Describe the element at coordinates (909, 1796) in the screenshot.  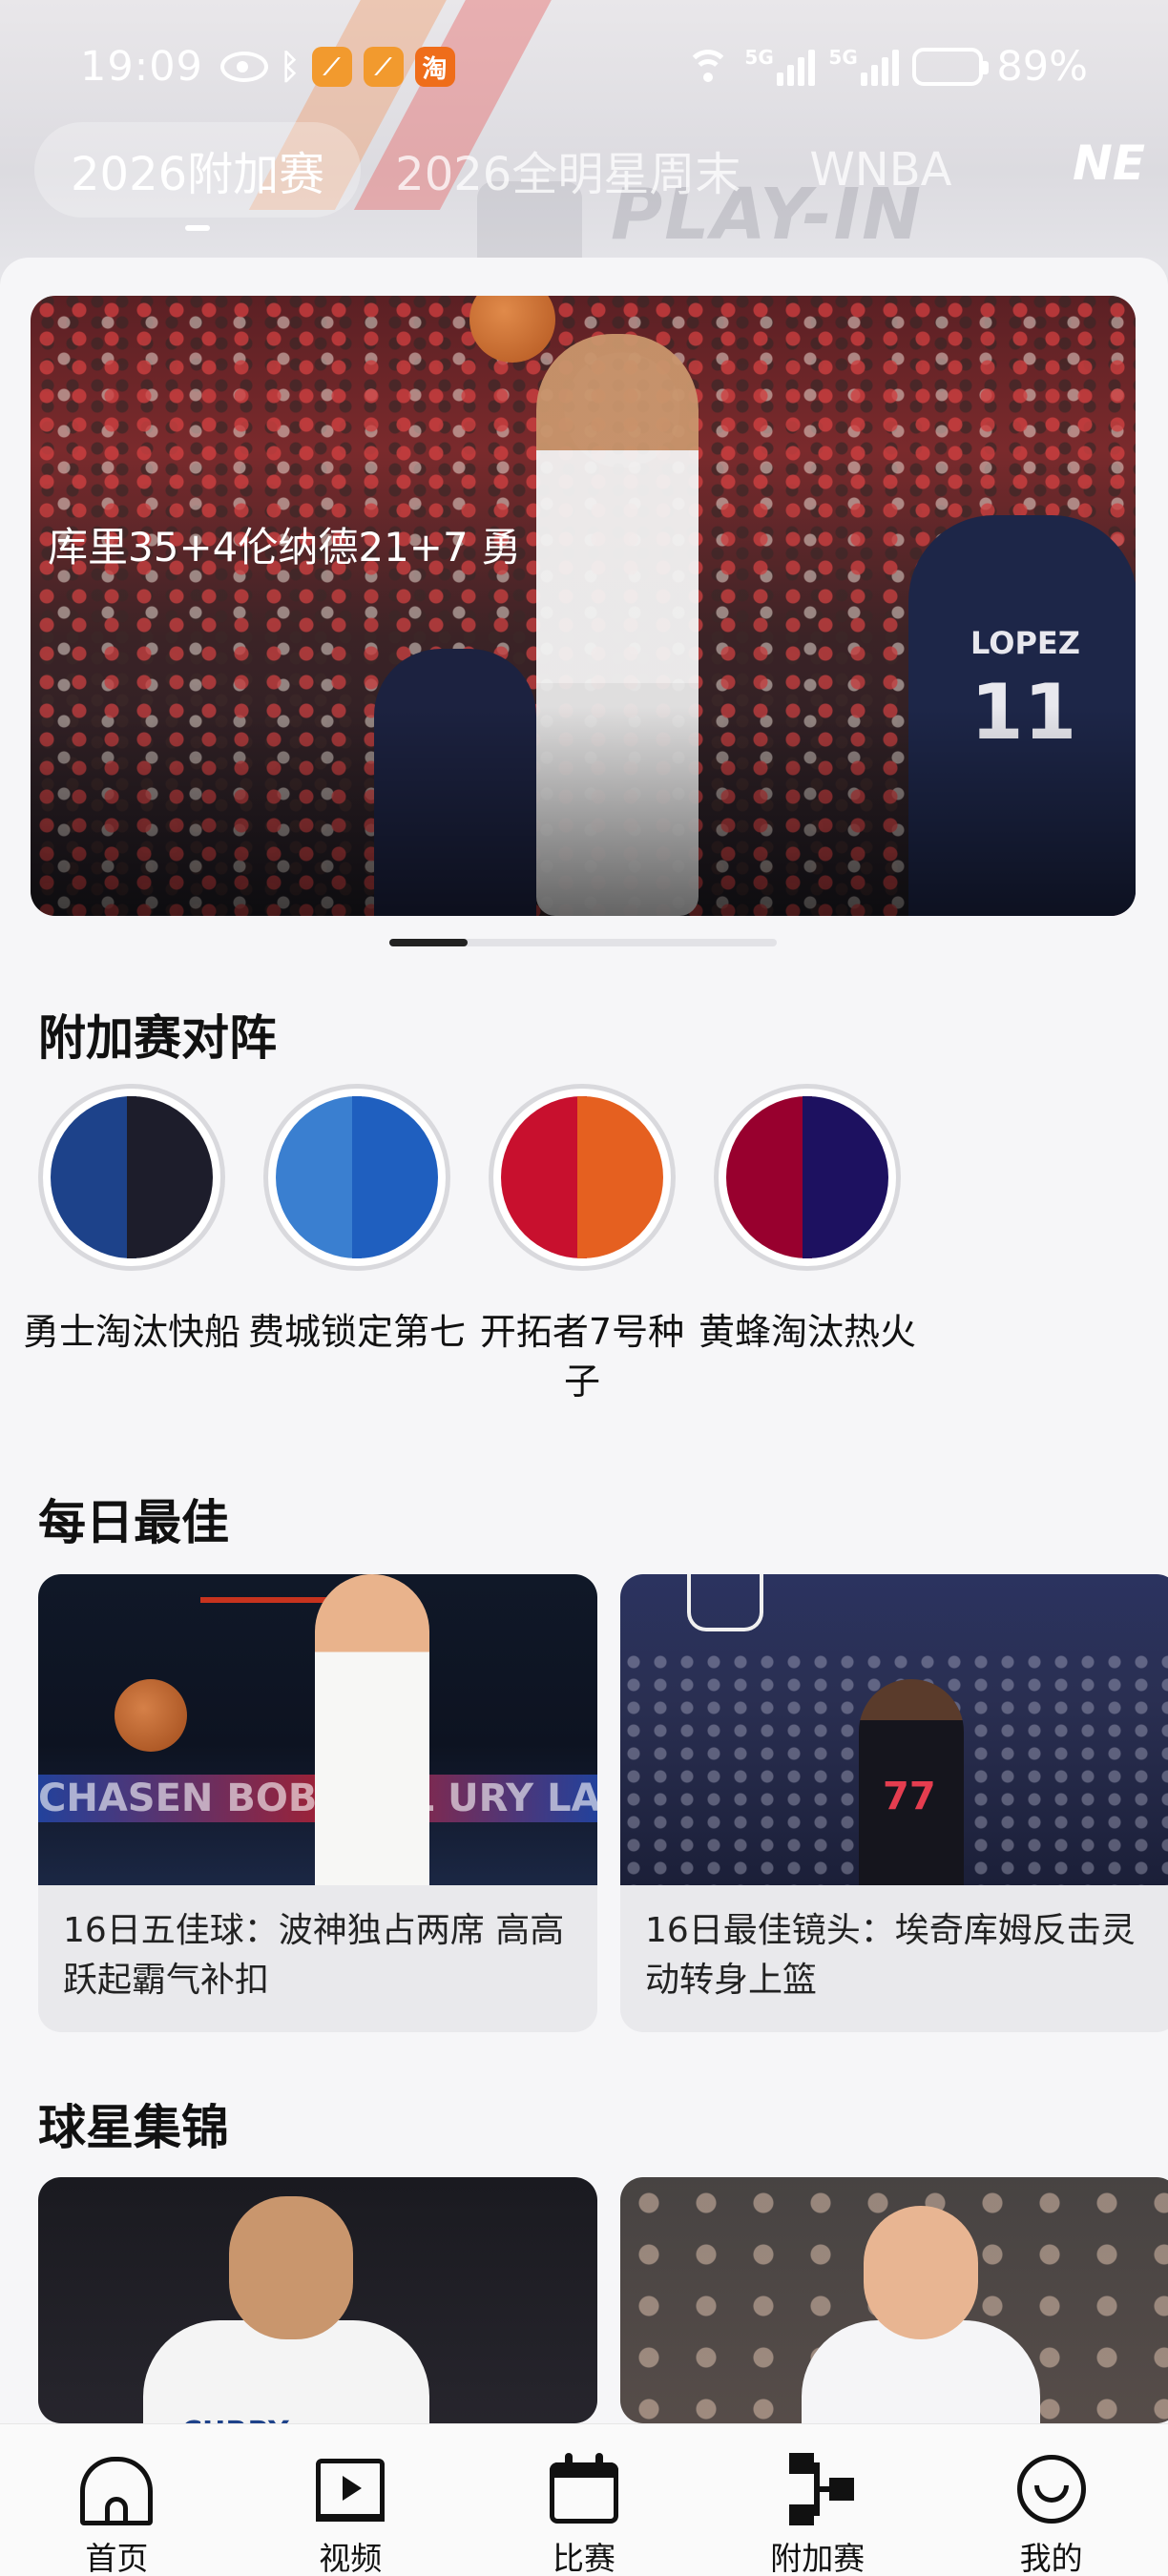
I see `jersey-number: 77` at that location.